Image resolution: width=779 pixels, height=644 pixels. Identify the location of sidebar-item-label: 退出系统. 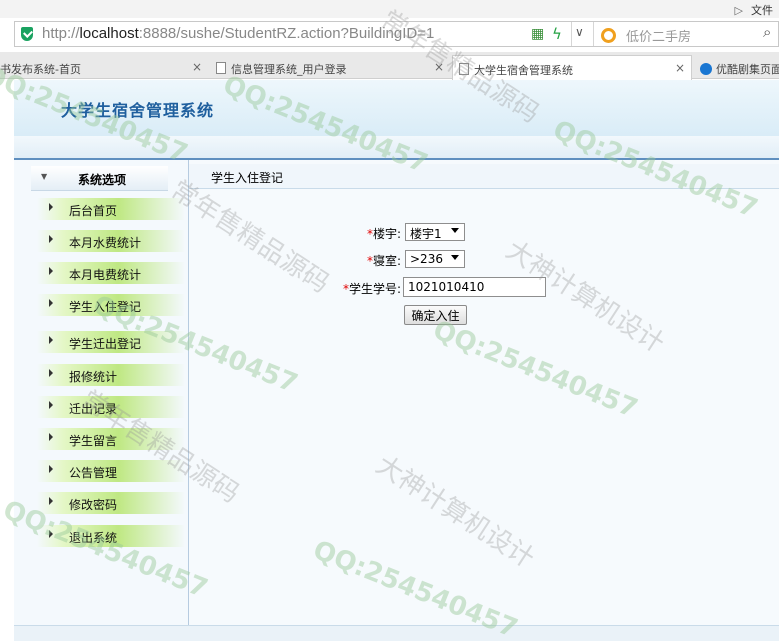
(93, 538).